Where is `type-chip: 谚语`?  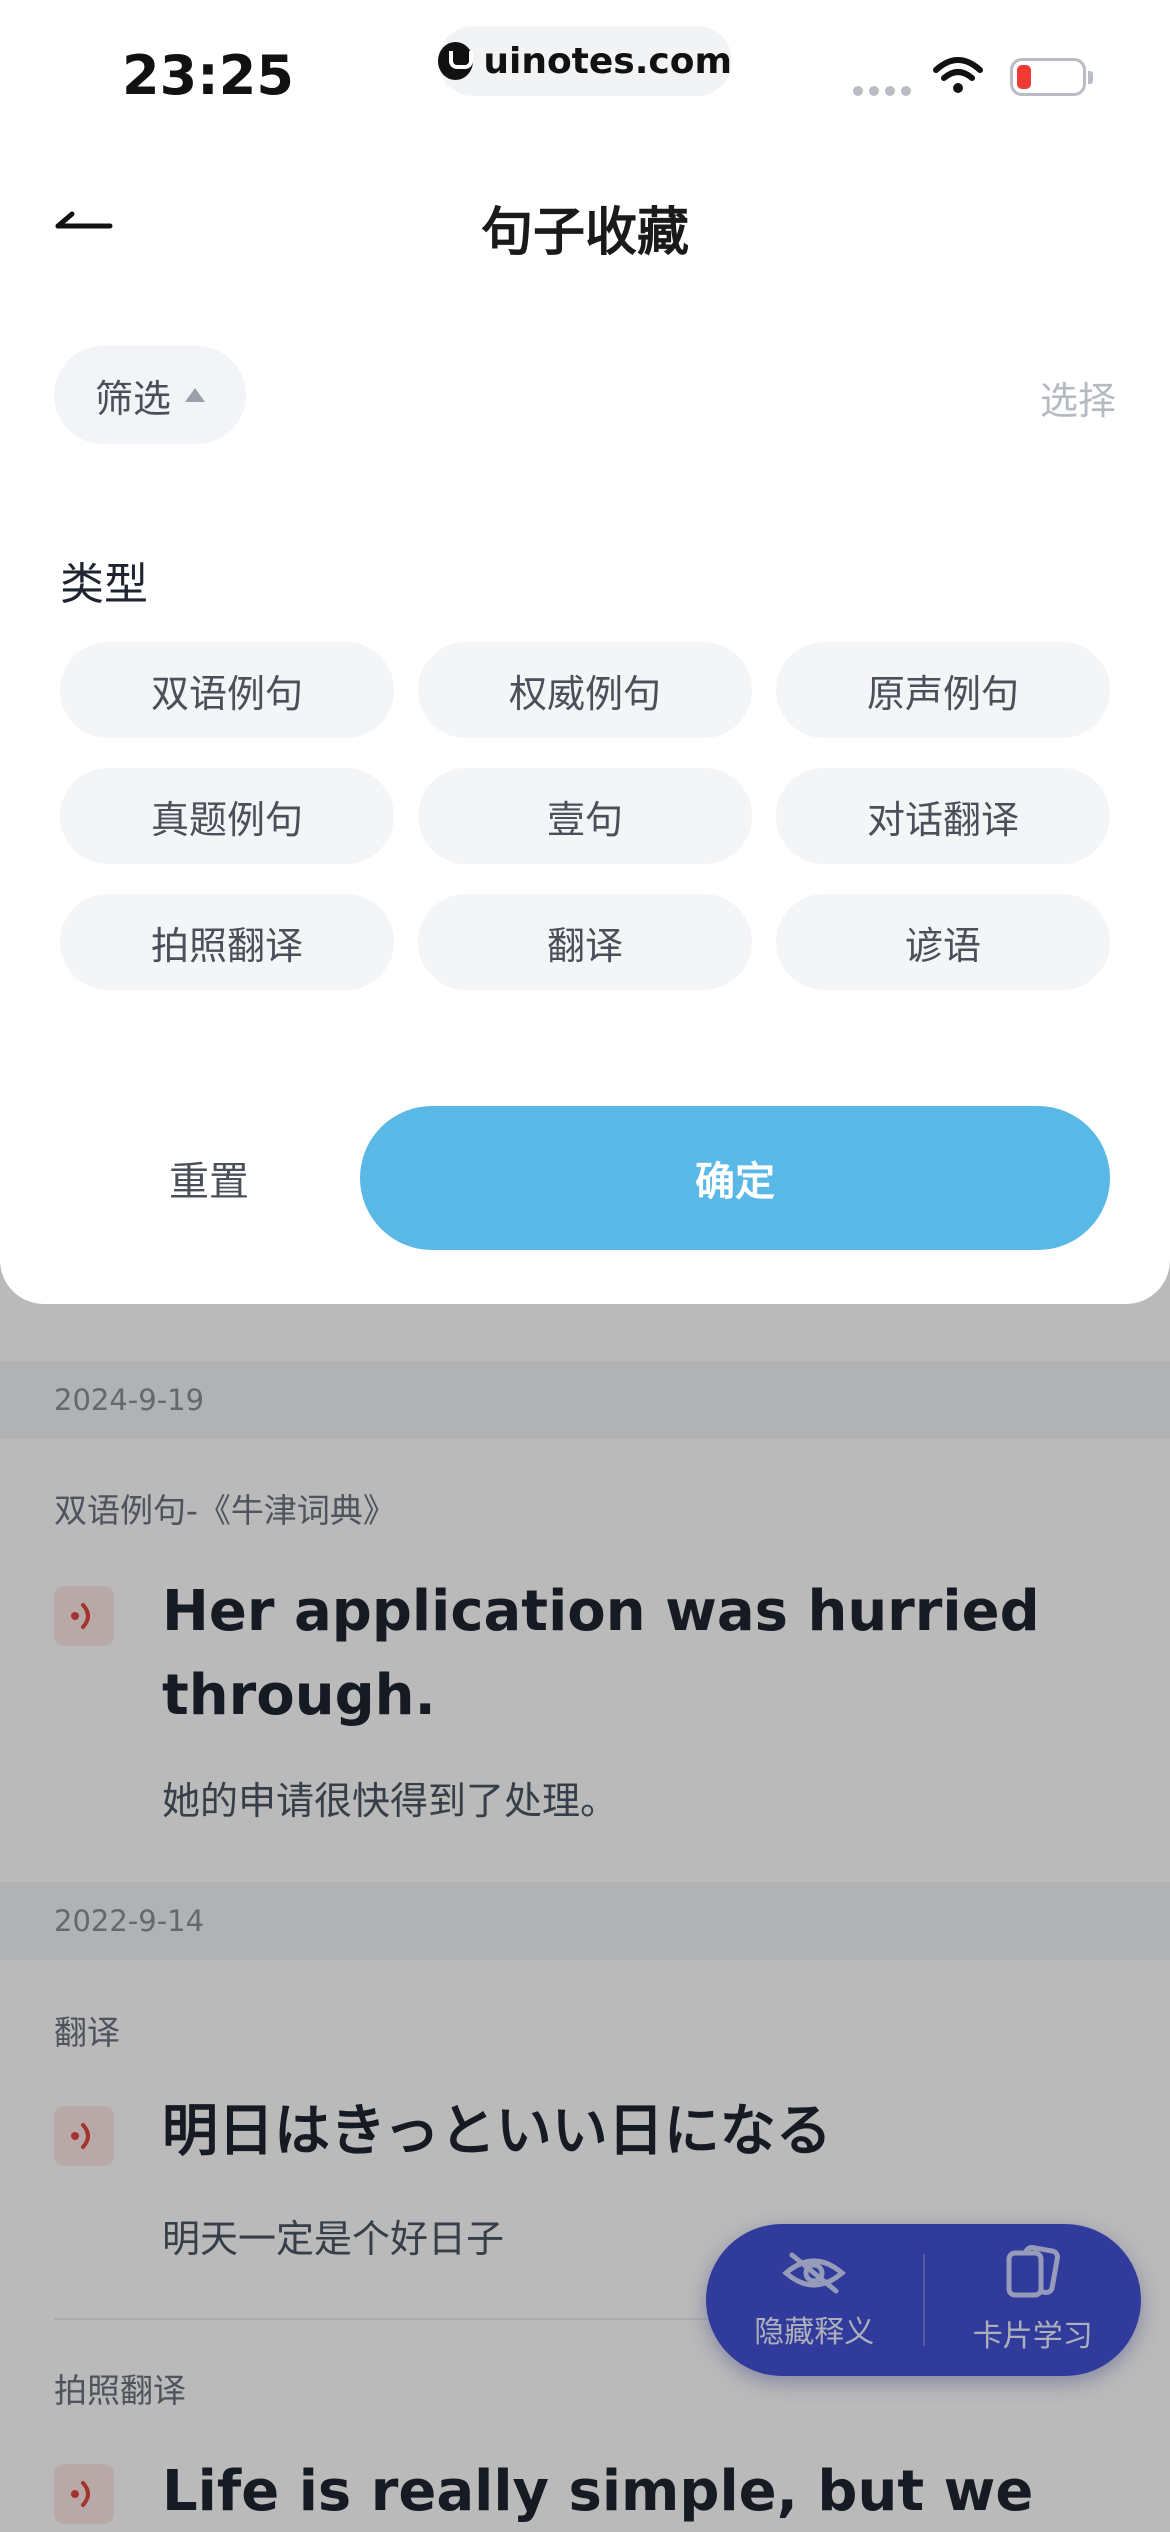 type-chip: 谚语 is located at coordinates (943, 942).